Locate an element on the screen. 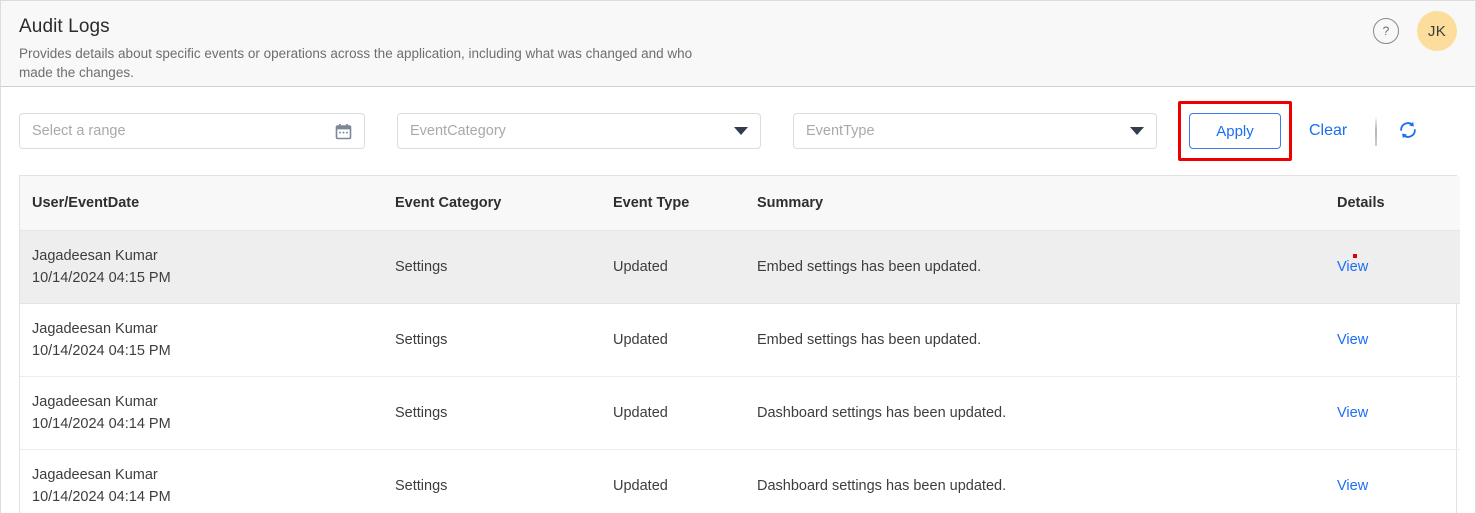 This screenshot has width=1476, height=513. event-category-placeholder: EventCategory is located at coordinates (458, 131).